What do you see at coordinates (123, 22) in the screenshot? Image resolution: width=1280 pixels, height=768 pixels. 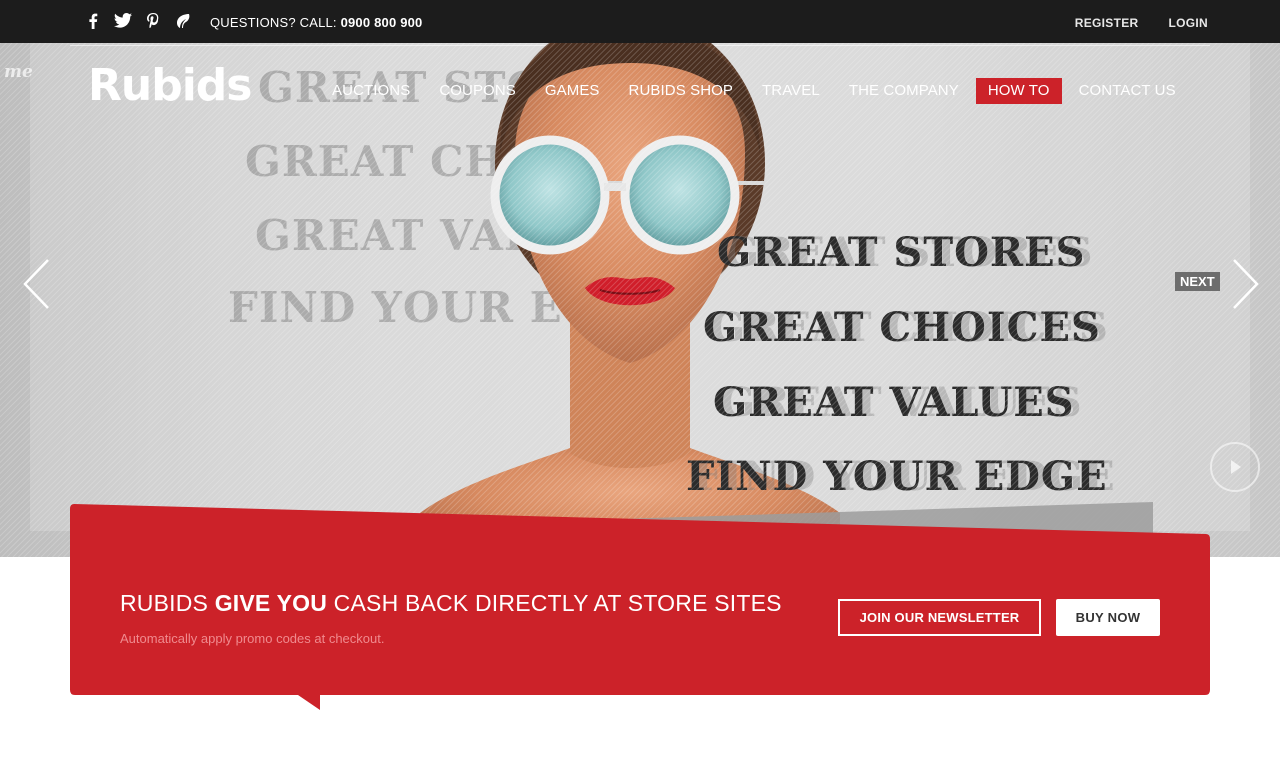 I see `twitter-icon` at bounding box center [123, 22].